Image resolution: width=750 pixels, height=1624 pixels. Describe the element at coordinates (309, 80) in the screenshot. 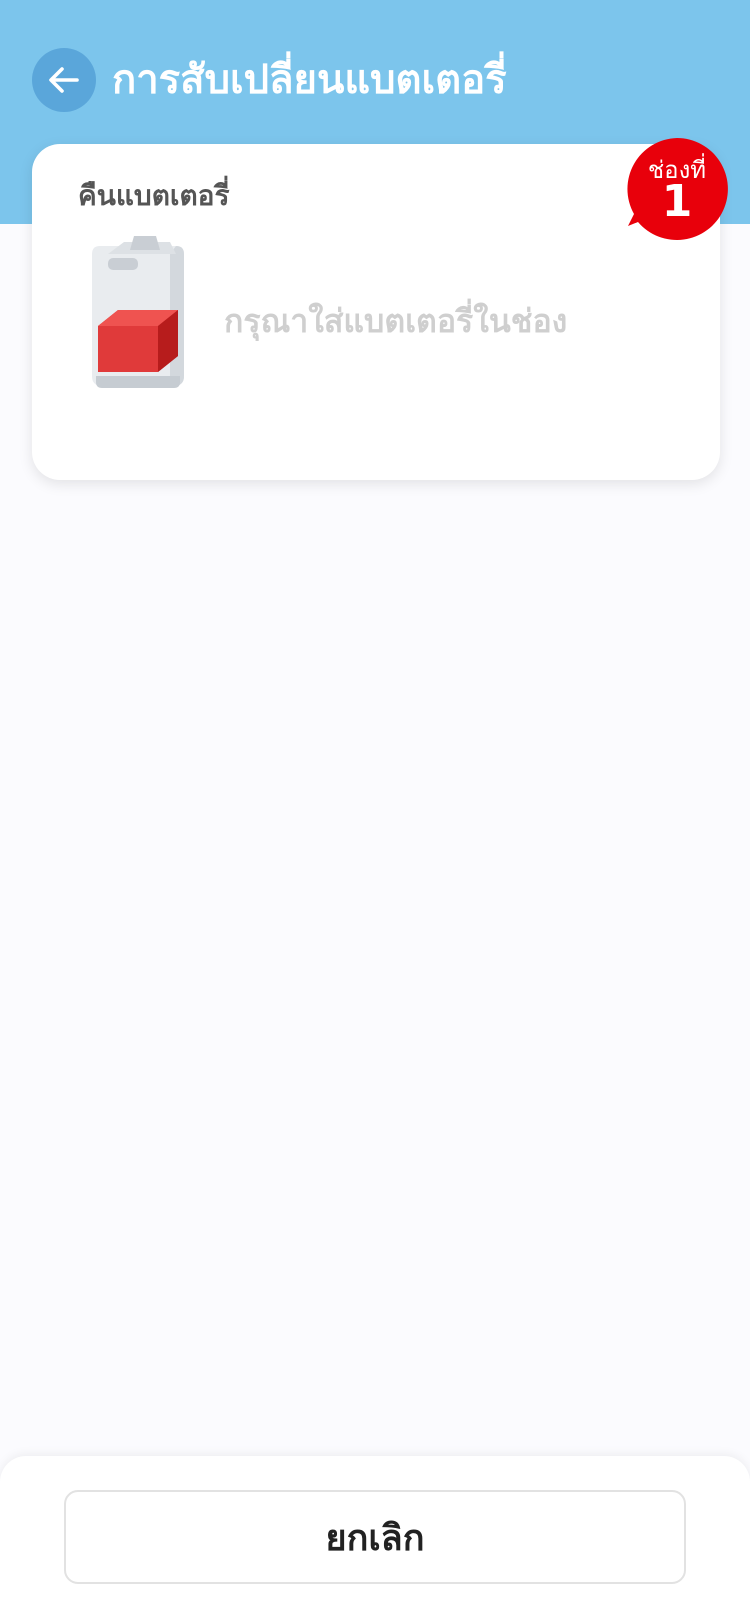

I see `page-title: การสับเปลี่ยนแบตเตอรี่` at that location.